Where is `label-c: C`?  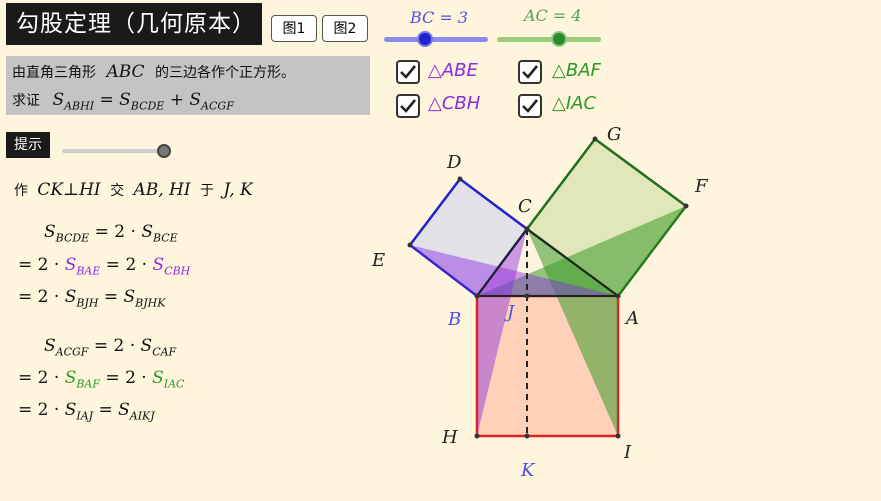
label-c: C is located at coordinates (525, 206).